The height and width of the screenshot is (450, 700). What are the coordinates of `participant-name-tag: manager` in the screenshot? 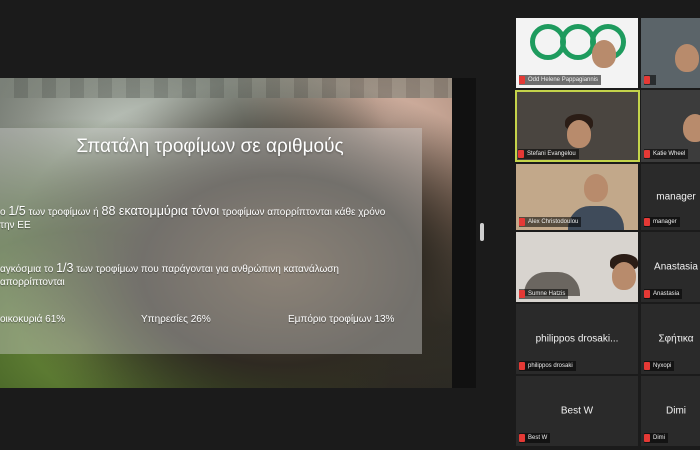 It's located at (662, 222).